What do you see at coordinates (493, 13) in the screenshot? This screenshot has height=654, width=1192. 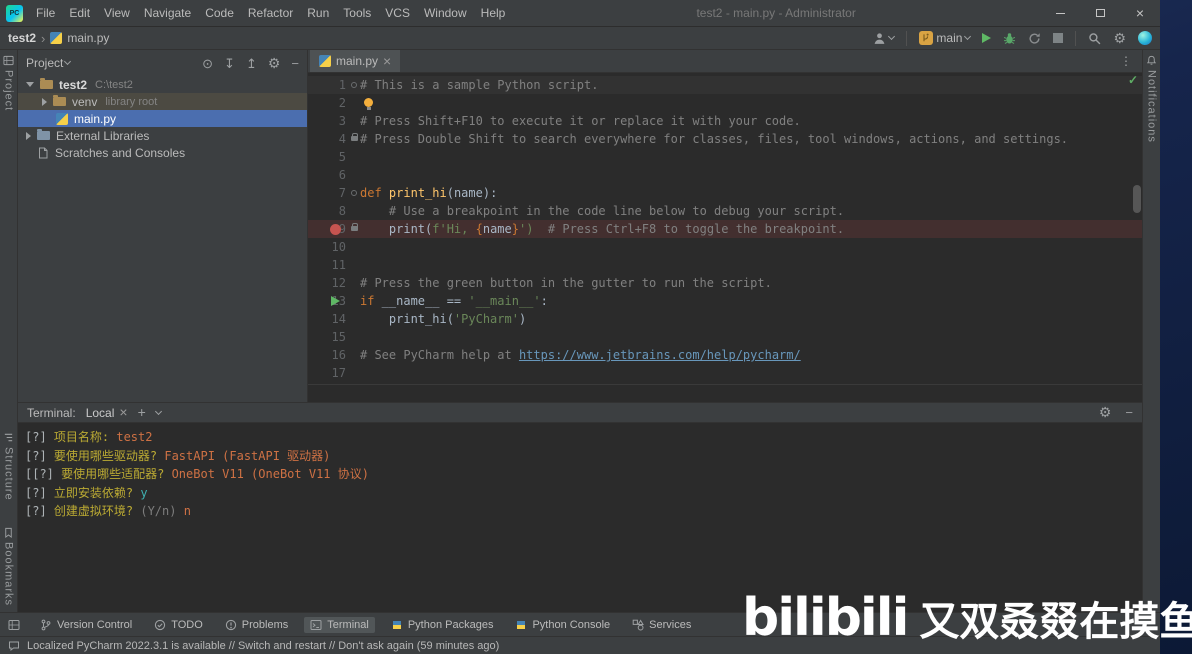 I see `menu-help: Help` at bounding box center [493, 13].